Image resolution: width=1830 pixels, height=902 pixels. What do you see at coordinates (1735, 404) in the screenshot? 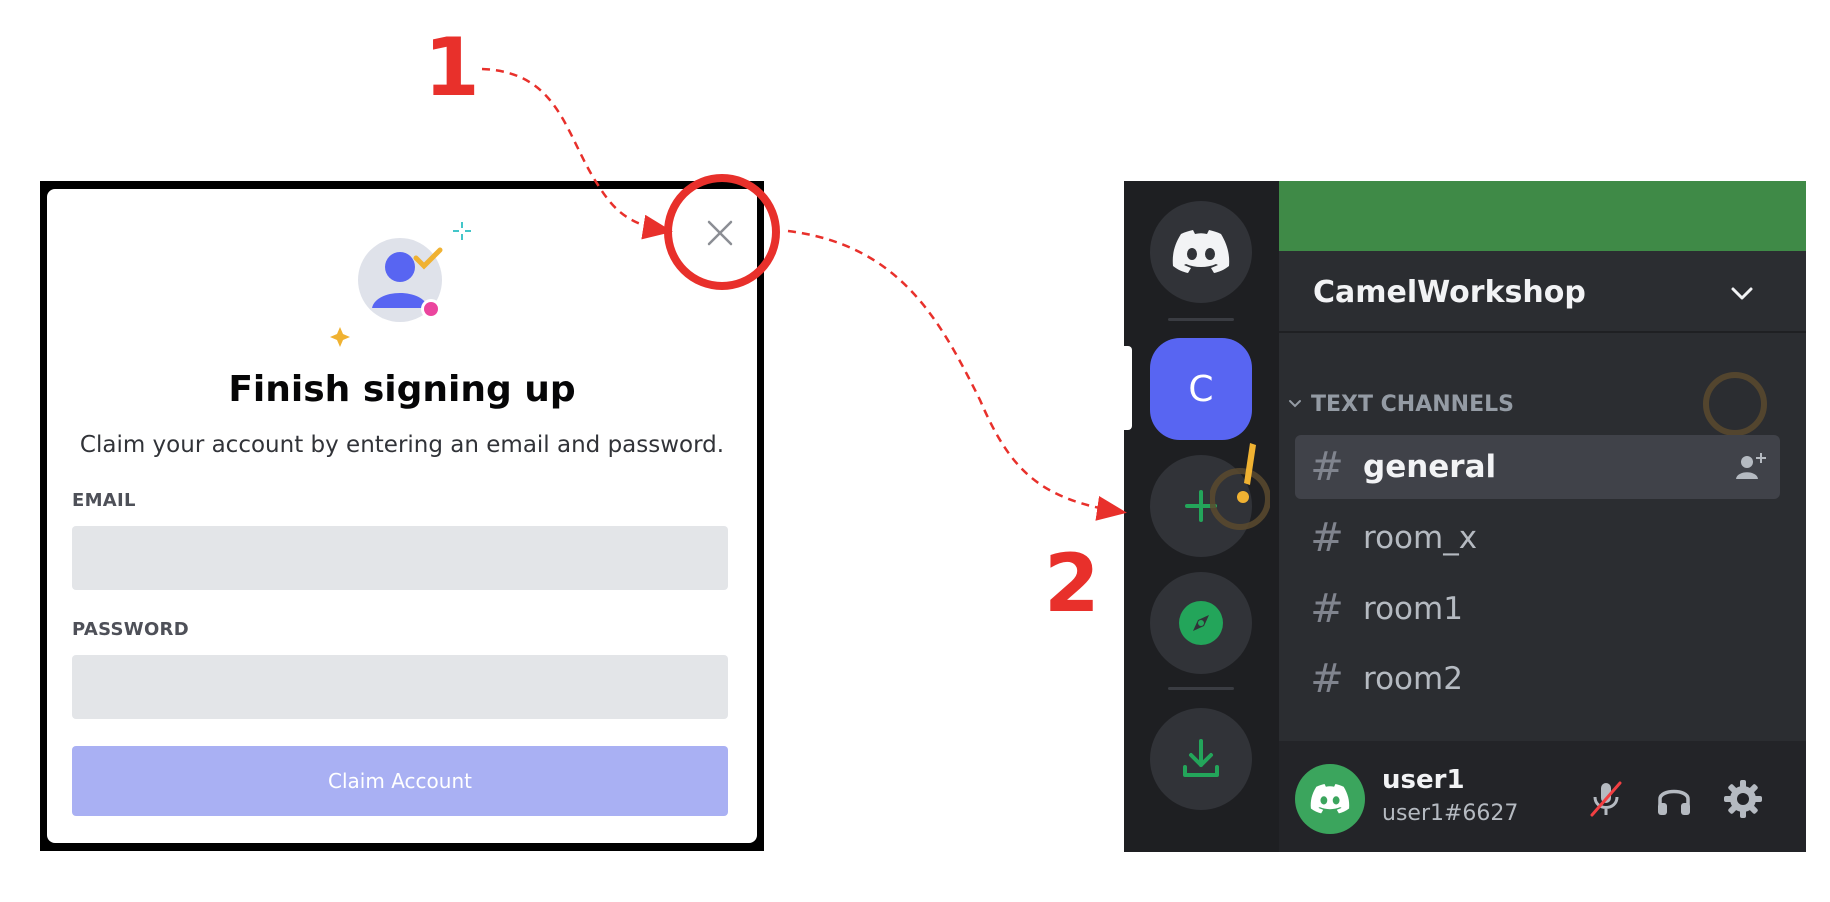
I see `highlight-ring` at bounding box center [1735, 404].